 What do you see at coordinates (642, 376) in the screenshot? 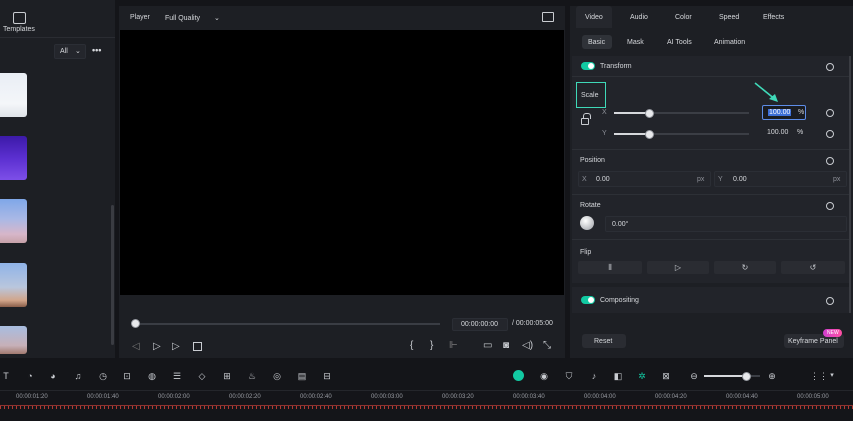
I see `snap-icon: ✲` at bounding box center [642, 376].